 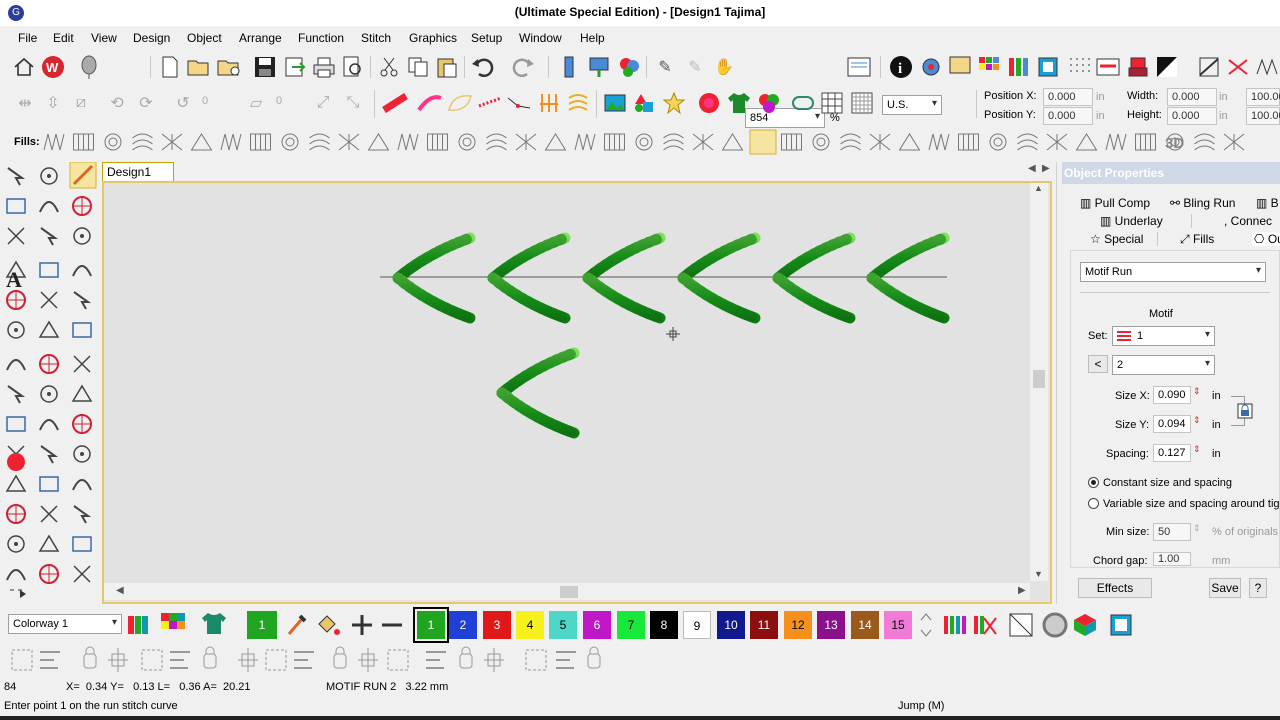 What do you see at coordinates (831, 625) in the screenshot?
I see `color-swatch-13: 13` at bounding box center [831, 625].